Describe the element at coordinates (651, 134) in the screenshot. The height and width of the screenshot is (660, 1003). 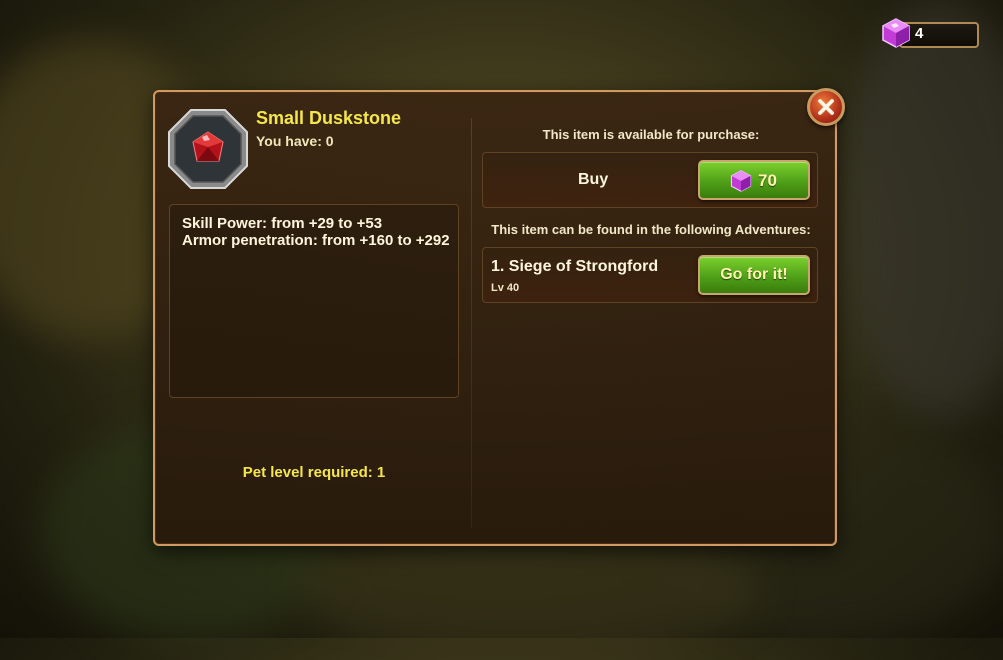
I see `purchase-heading: This item is available for purchase:` at that location.